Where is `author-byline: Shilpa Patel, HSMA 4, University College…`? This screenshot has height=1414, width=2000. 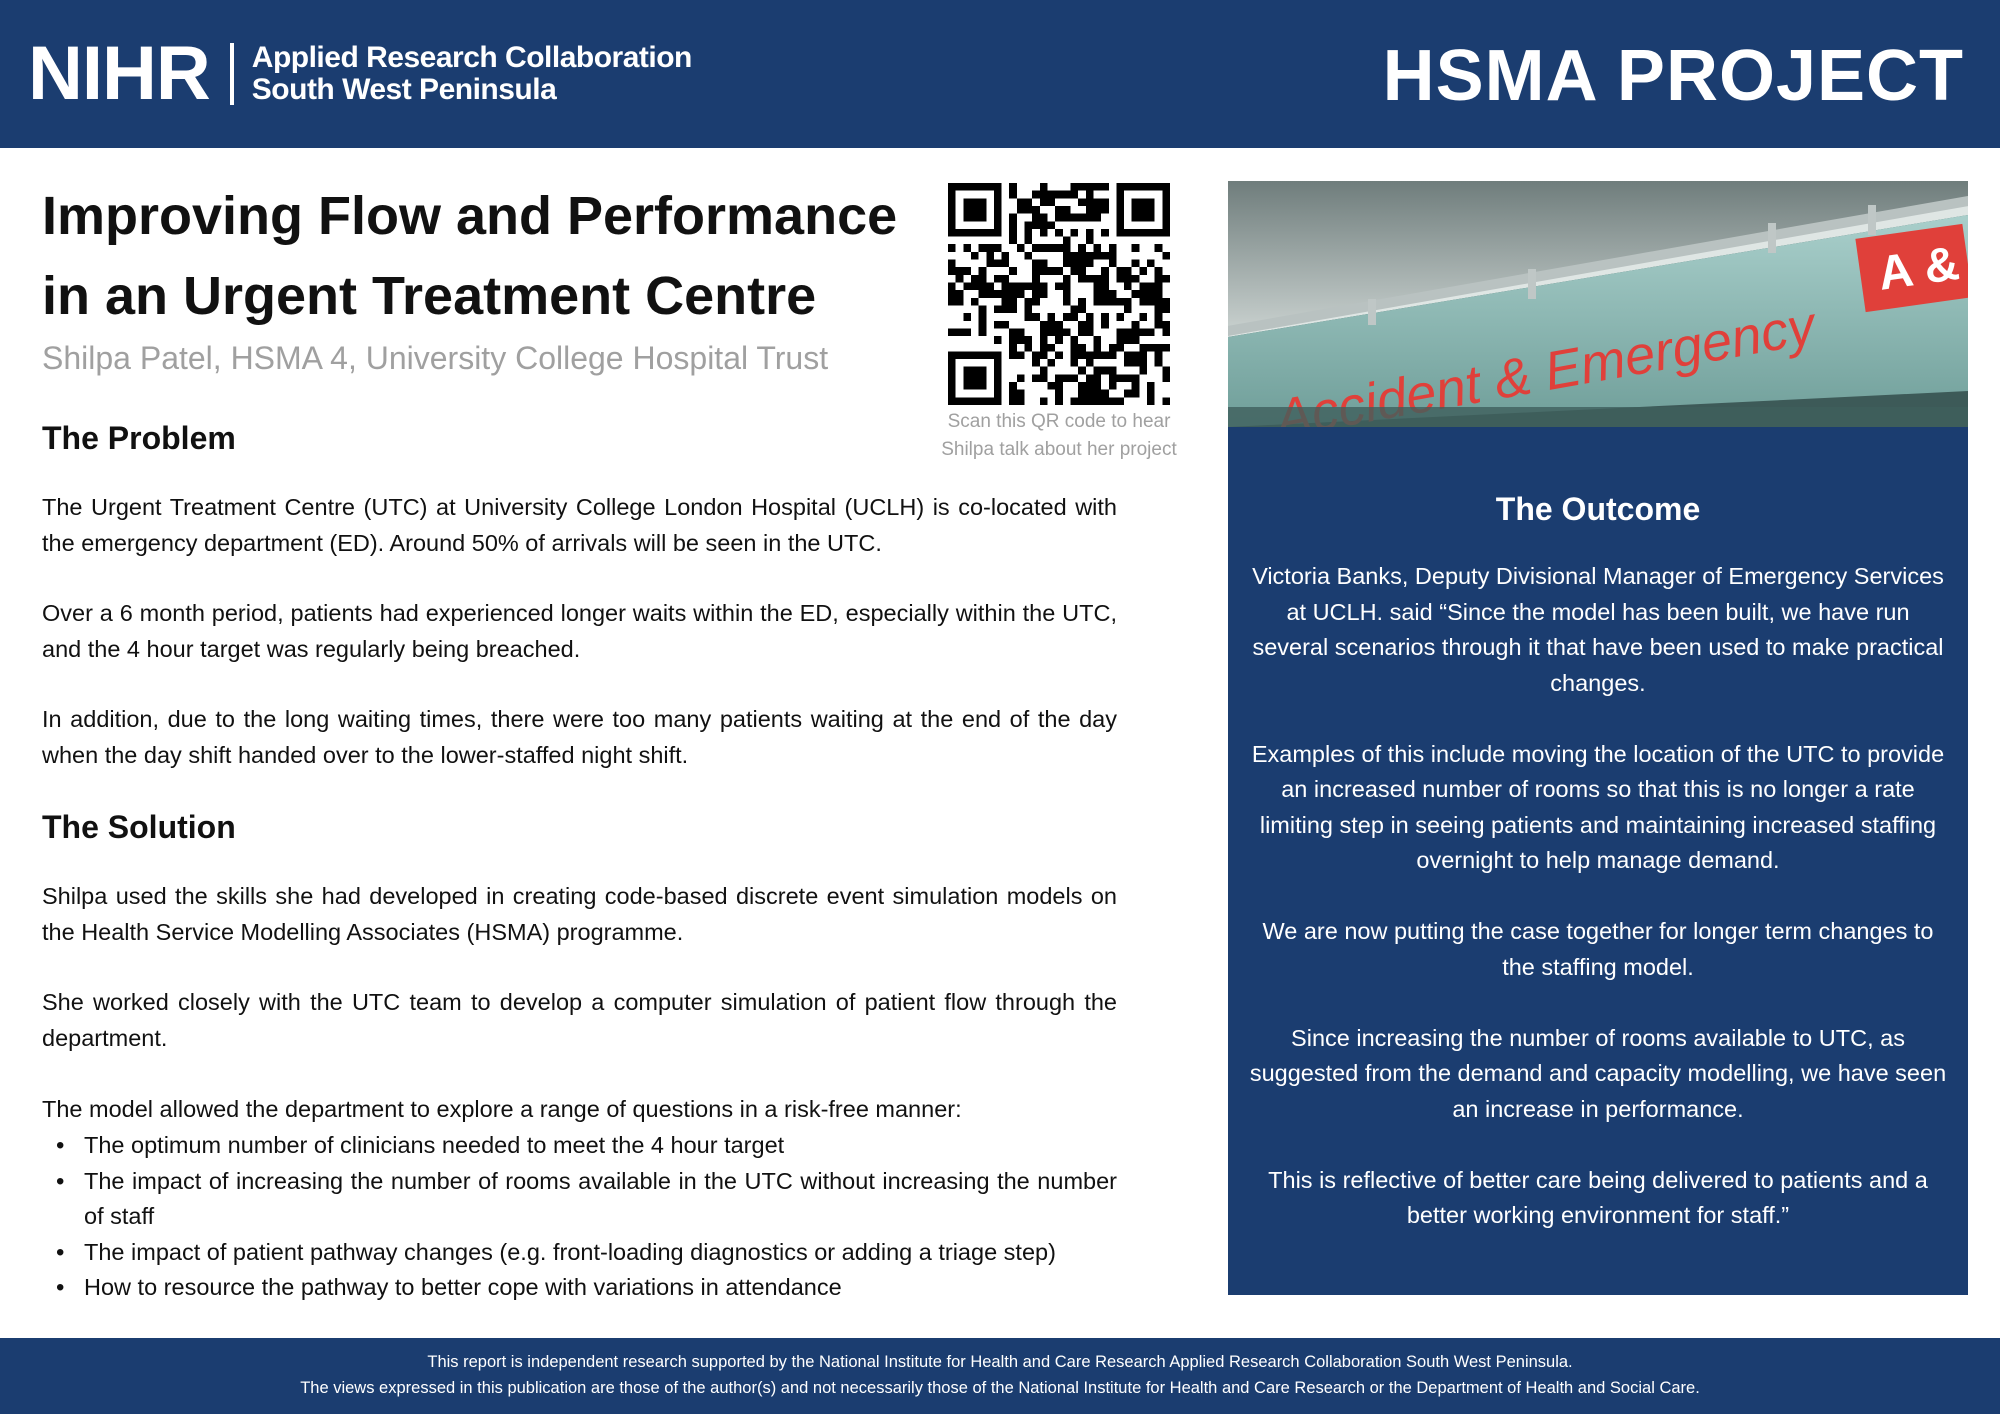 author-byline: Shilpa Patel, HSMA 4, University College… is located at coordinates (435, 358).